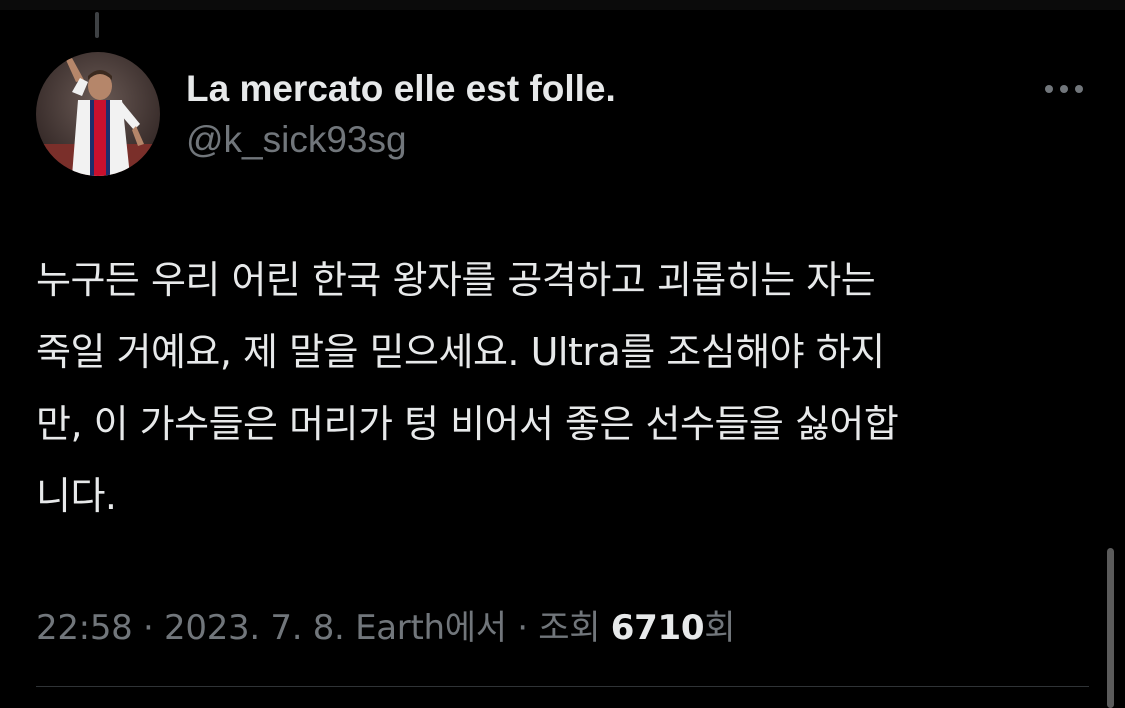 This screenshot has height=708, width=1125. Describe the element at coordinates (76, 496) in the screenshot. I see `tweet-text-line: 니다.` at that location.